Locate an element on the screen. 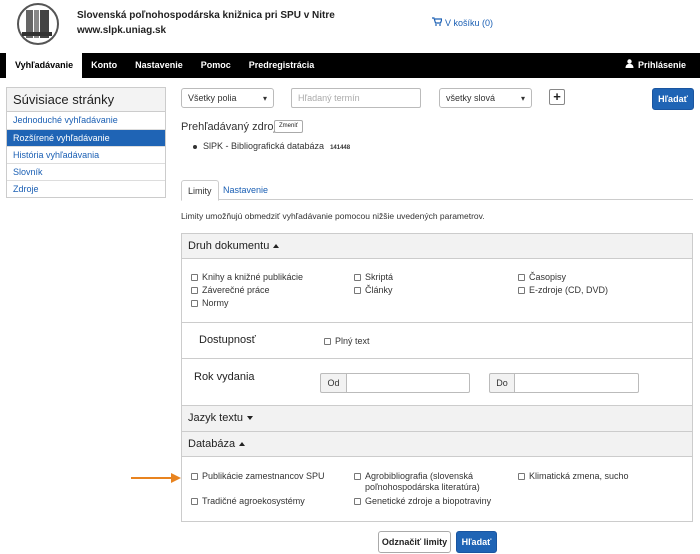 The width and height of the screenshot is (700, 554). library-logo is located at coordinates (38, 24).